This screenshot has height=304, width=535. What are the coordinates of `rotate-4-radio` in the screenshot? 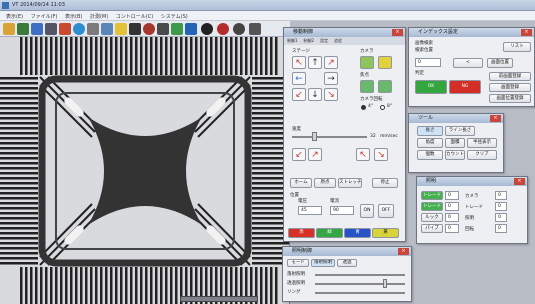 It's located at (363, 107).